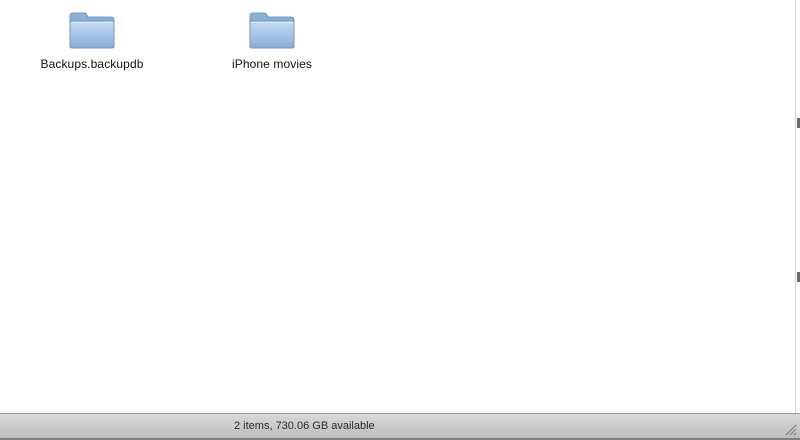 This screenshot has height=440, width=800. I want to click on status-text: 2 items, 730.06 GB available, so click(304, 426).